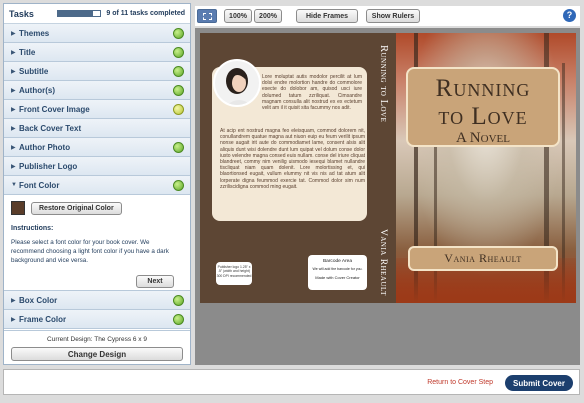 The width and height of the screenshot is (584, 403). Describe the element at coordinates (97, 71) in the screenshot. I see `task-subtitle: ▶ Subtitle` at that location.